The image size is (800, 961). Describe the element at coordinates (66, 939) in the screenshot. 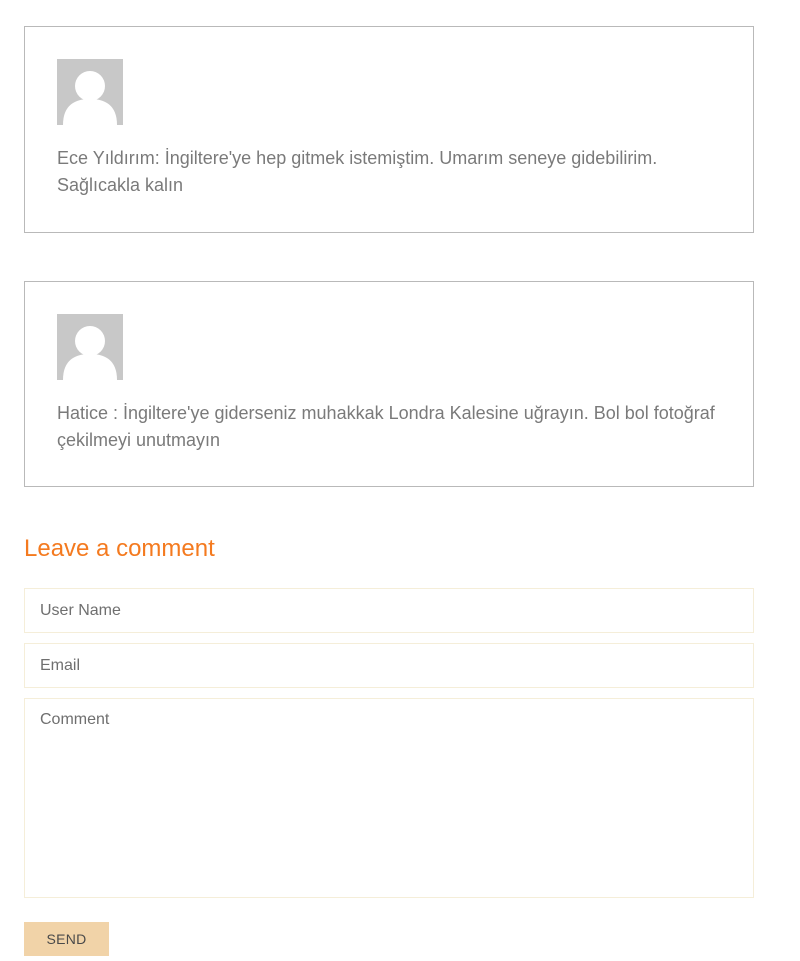

I see `send-button: SEND` at that location.